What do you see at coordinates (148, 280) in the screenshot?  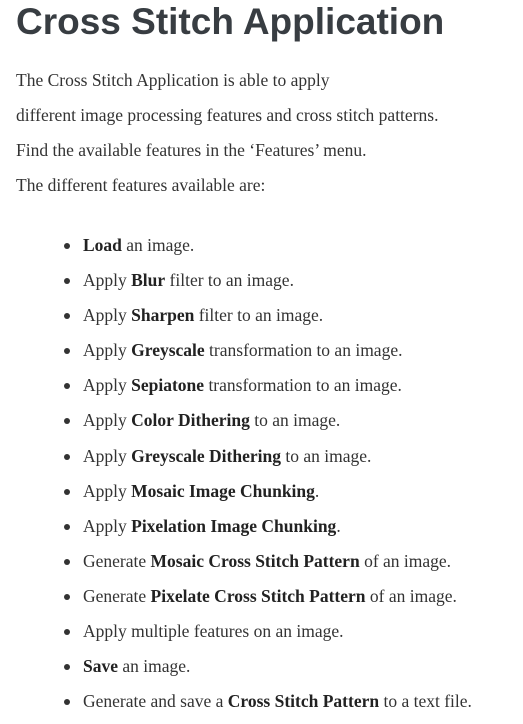 I see `feature-keyword: Blur` at bounding box center [148, 280].